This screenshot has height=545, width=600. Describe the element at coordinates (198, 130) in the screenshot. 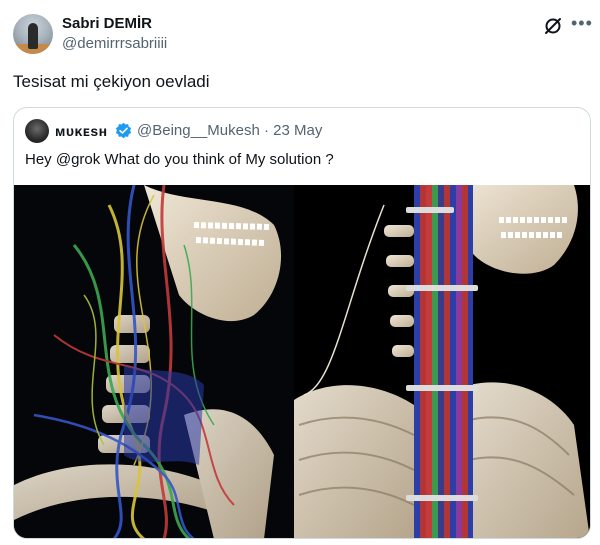

I see `quoted-author-handle: @Being__Mukesh` at that location.